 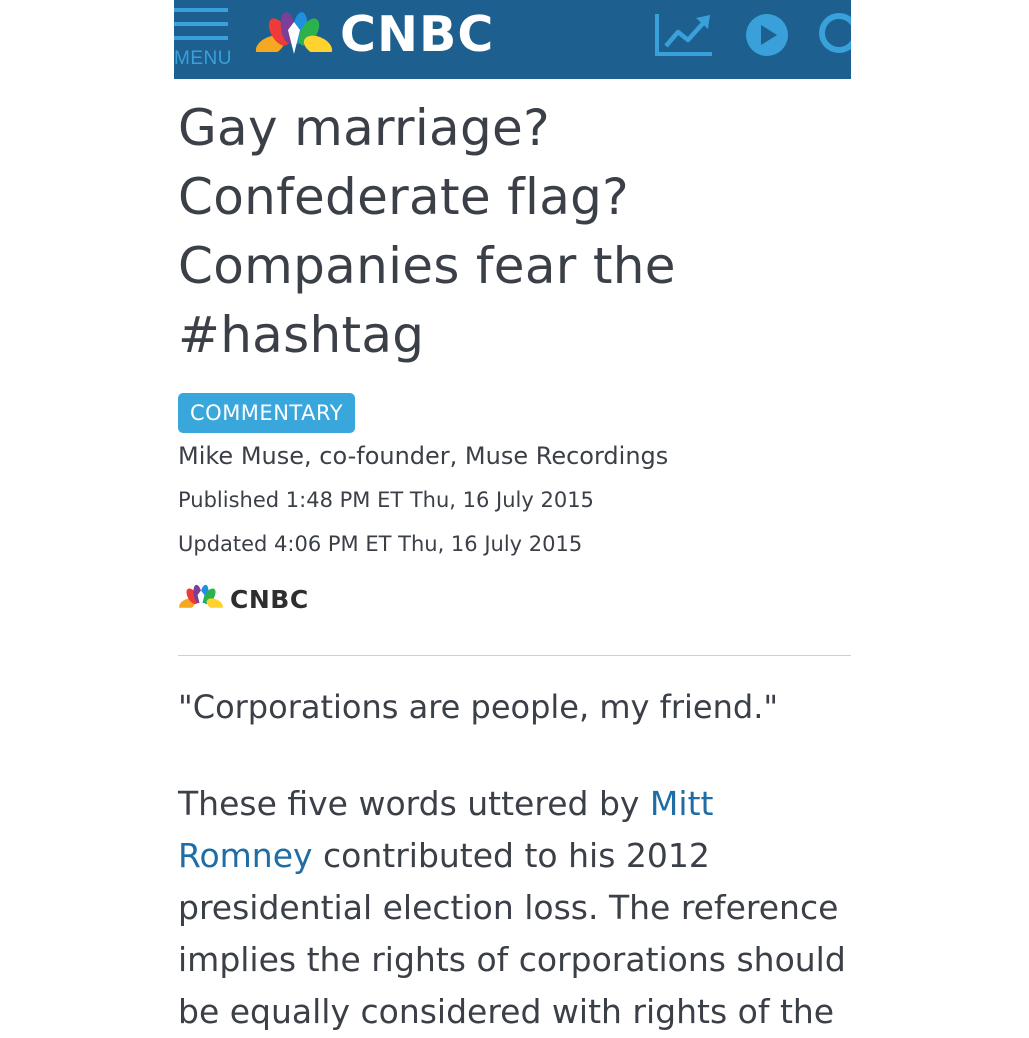 I want to click on menu-button: MENU, so click(x=203, y=38).